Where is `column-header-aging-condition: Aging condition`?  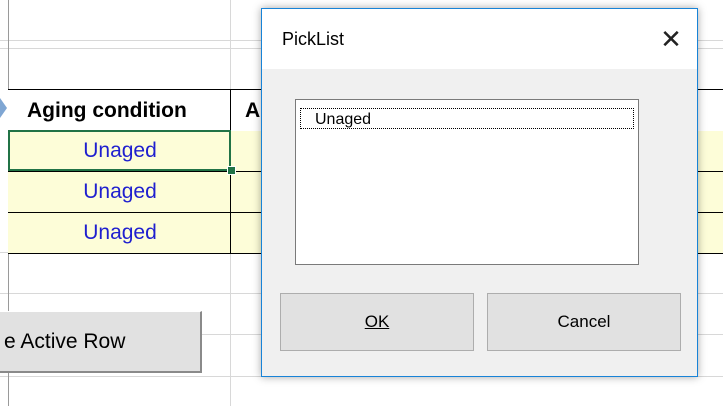 column-header-aging-condition: Aging condition is located at coordinates (107, 110).